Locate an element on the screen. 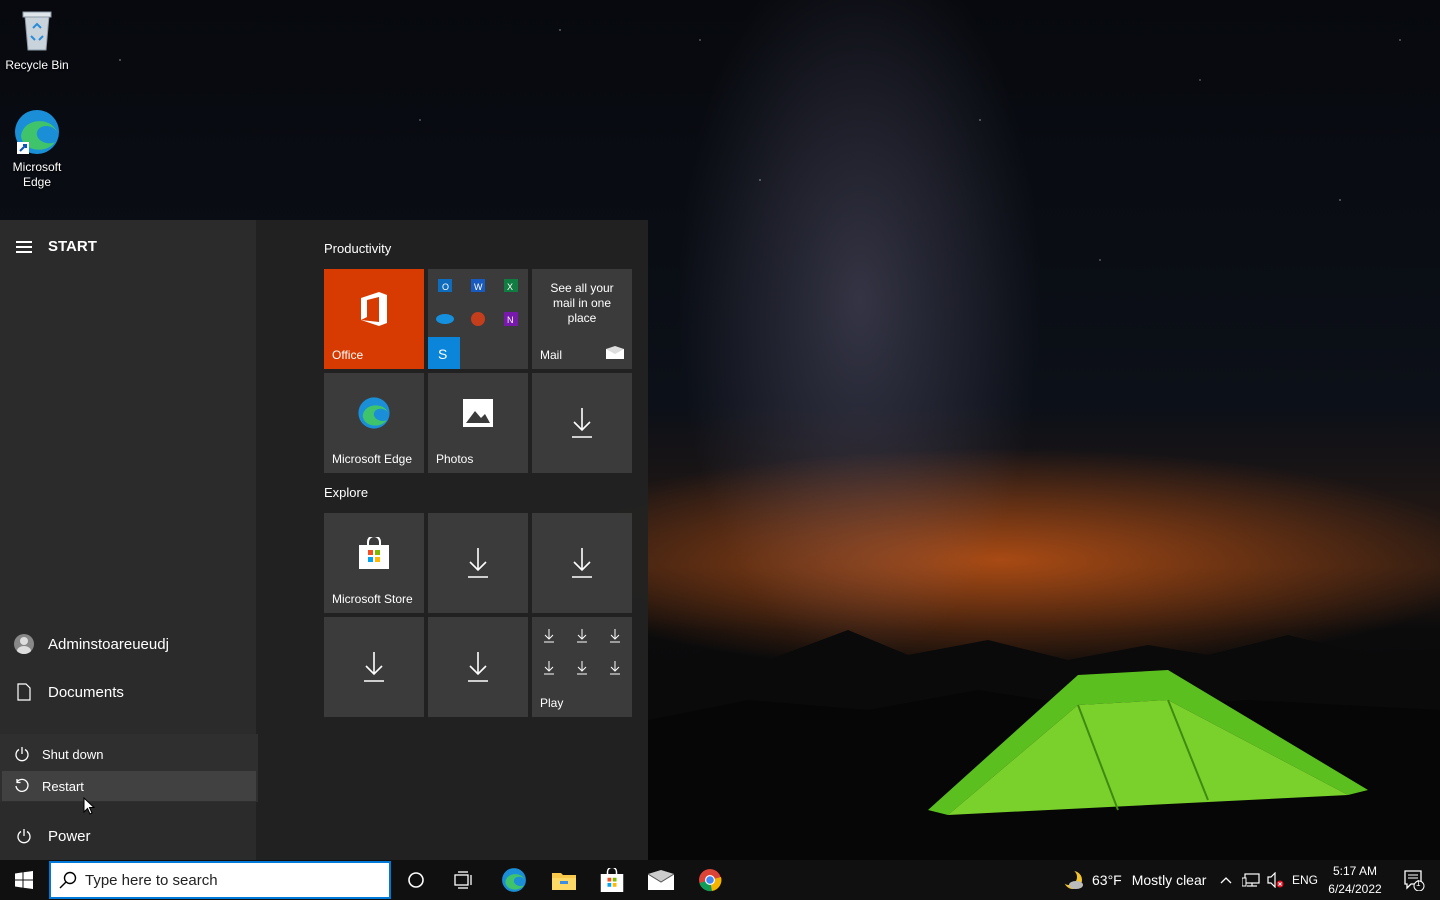 The image size is (1440, 900). tile-photos: Photos is located at coordinates (478, 423).